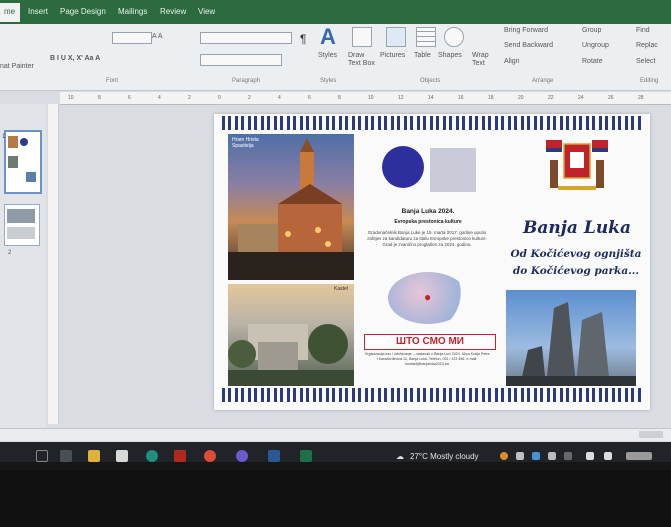  What do you see at coordinates (577, 228) in the screenshot?
I see `right-title: Banja Luka` at bounding box center [577, 228].